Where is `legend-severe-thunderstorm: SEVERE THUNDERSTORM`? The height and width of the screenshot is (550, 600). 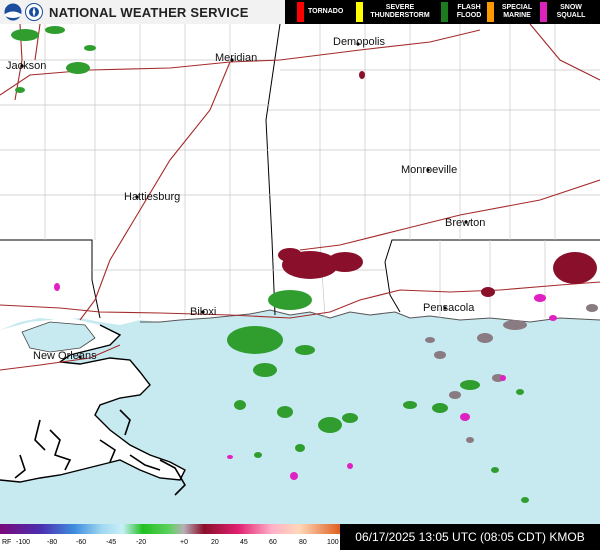 legend-severe-thunderstorm: SEVERE THUNDERSTORM is located at coordinates (394, 12).